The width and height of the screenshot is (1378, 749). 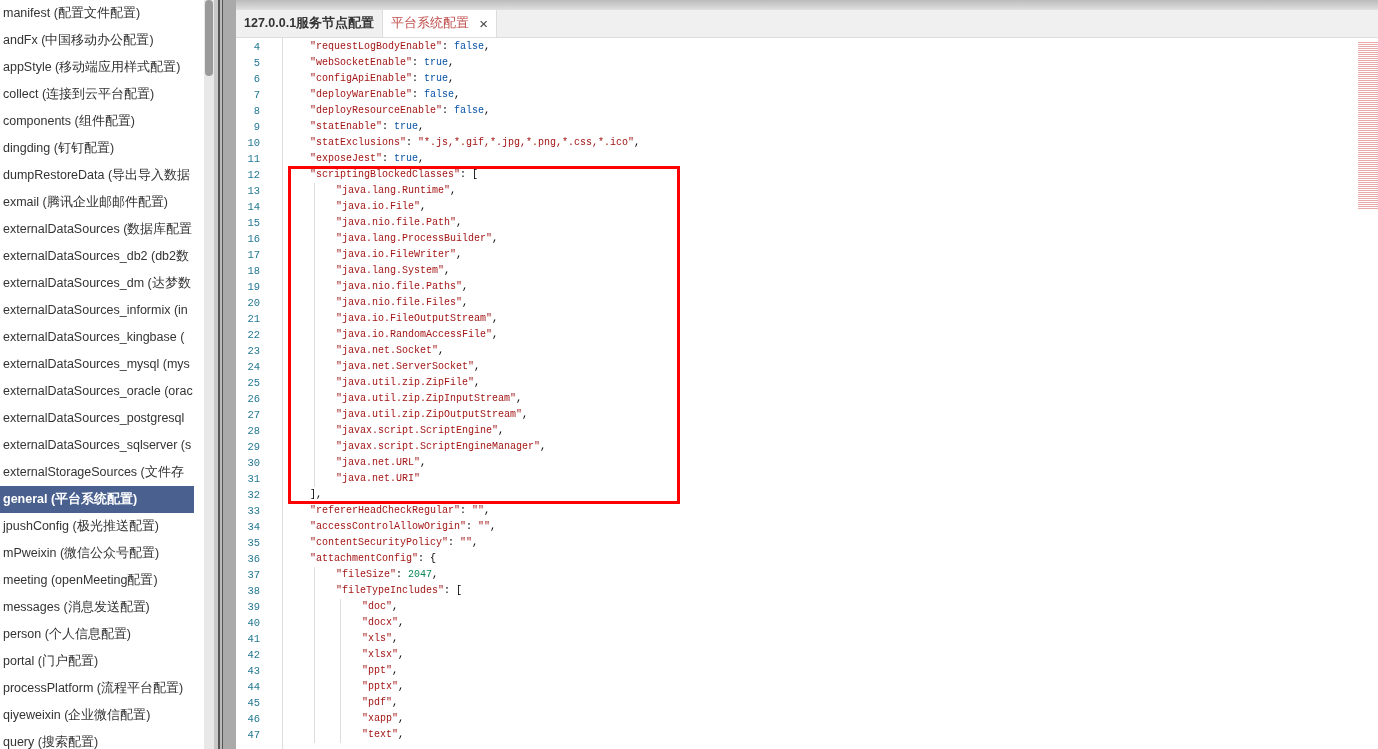 I want to click on line-number: 42, so click(x=253, y=655).